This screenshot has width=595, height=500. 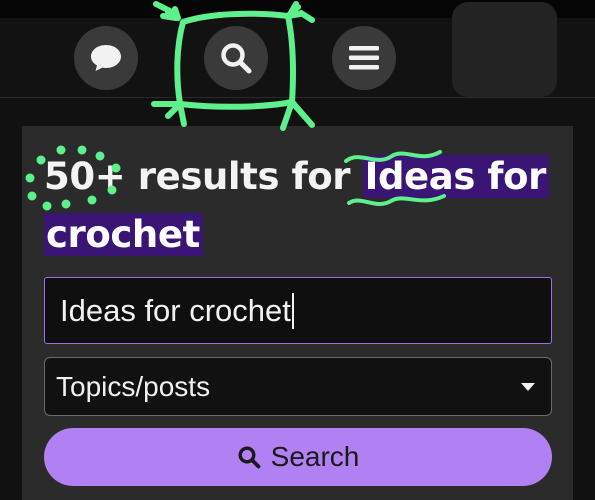 I want to click on search-input-value: Ideas for crochet, so click(x=175, y=310).